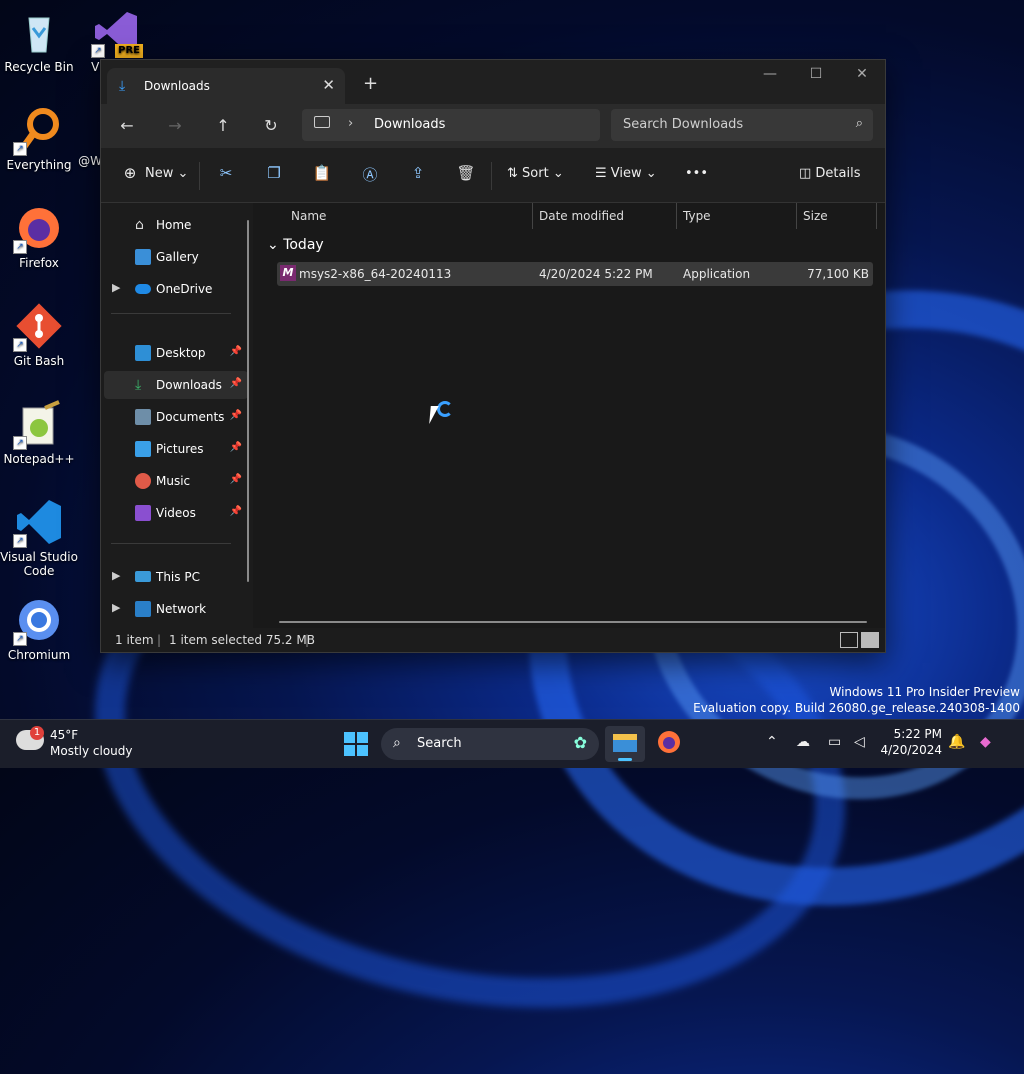 Image resolution: width=1024 pixels, height=1074 pixels. I want to click on nav-label: Gallery, so click(177, 257).